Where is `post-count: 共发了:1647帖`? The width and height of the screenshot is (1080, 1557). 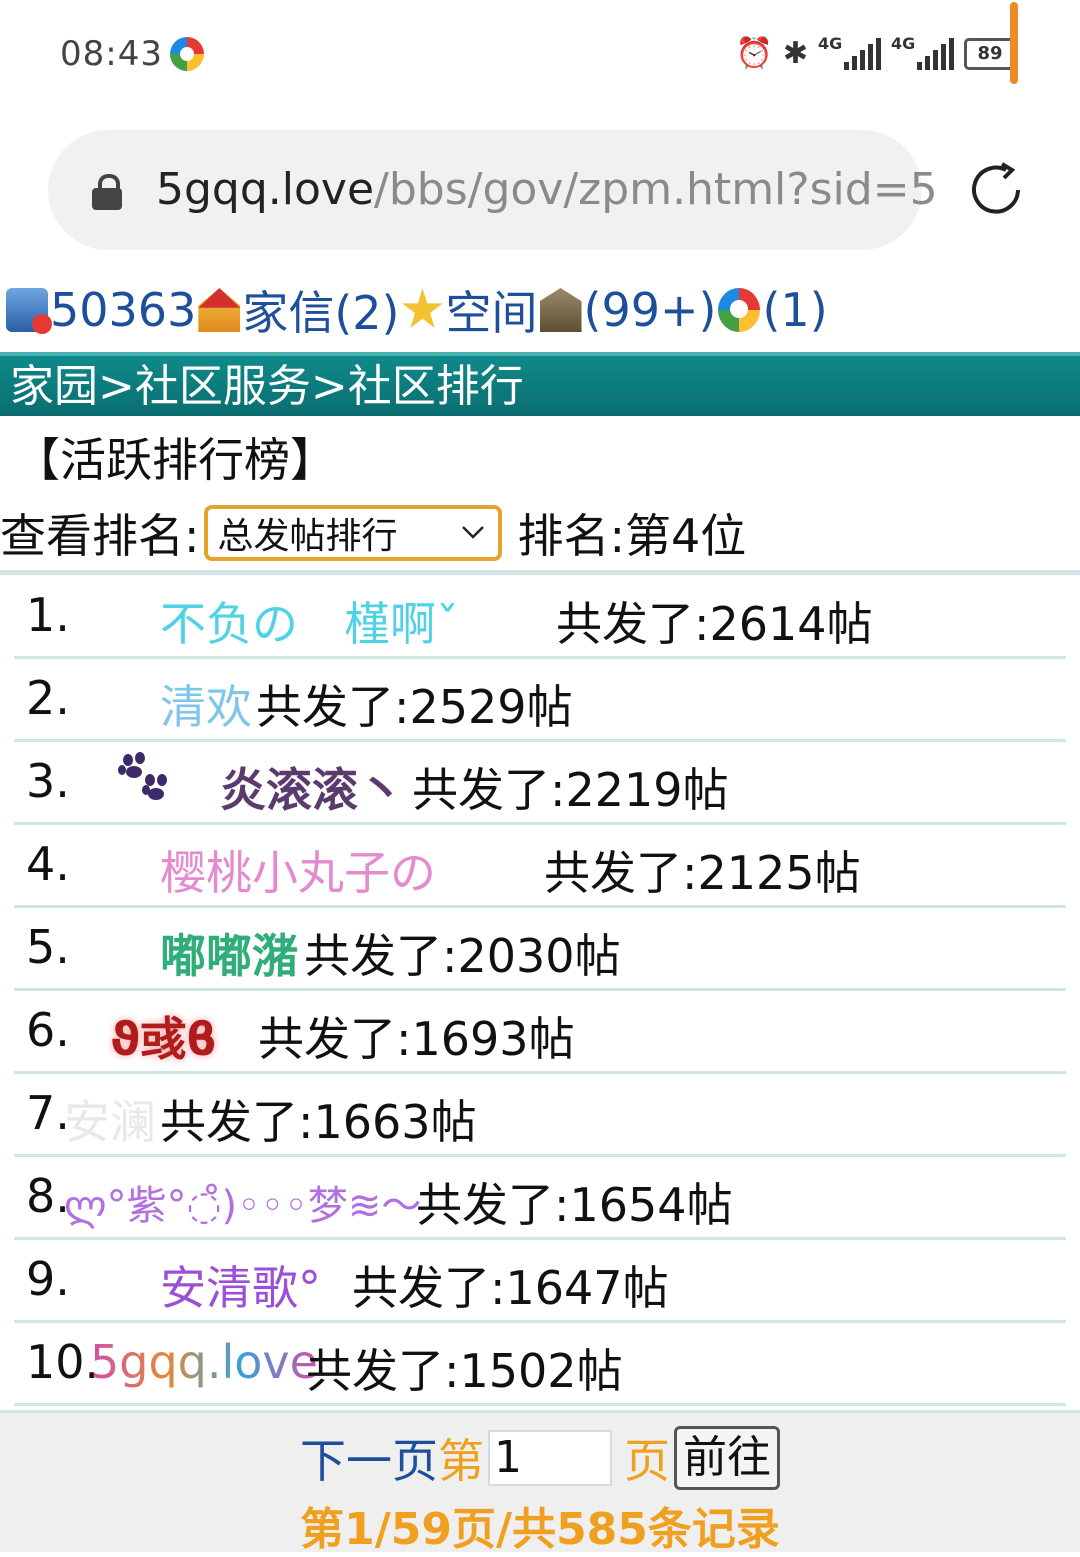
post-count: 共发了:1647帖 is located at coordinates (510, 1288).